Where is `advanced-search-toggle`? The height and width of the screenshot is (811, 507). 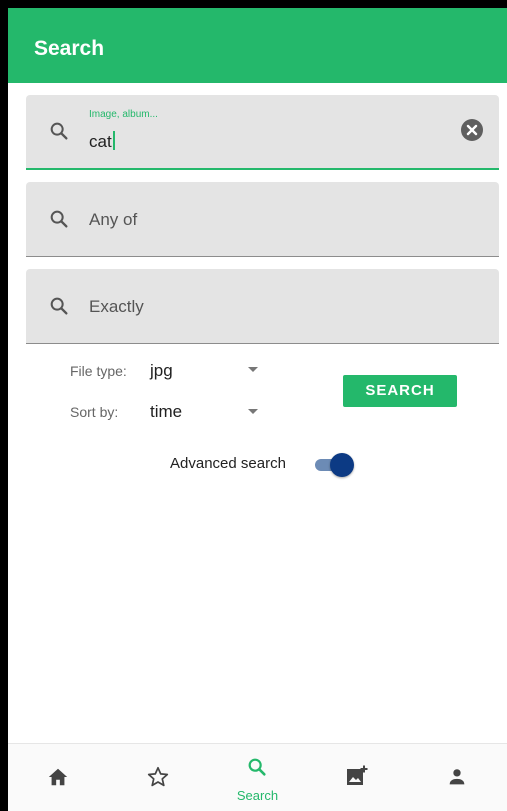 advanced-search-toggle is located at coordinates (334, 465).